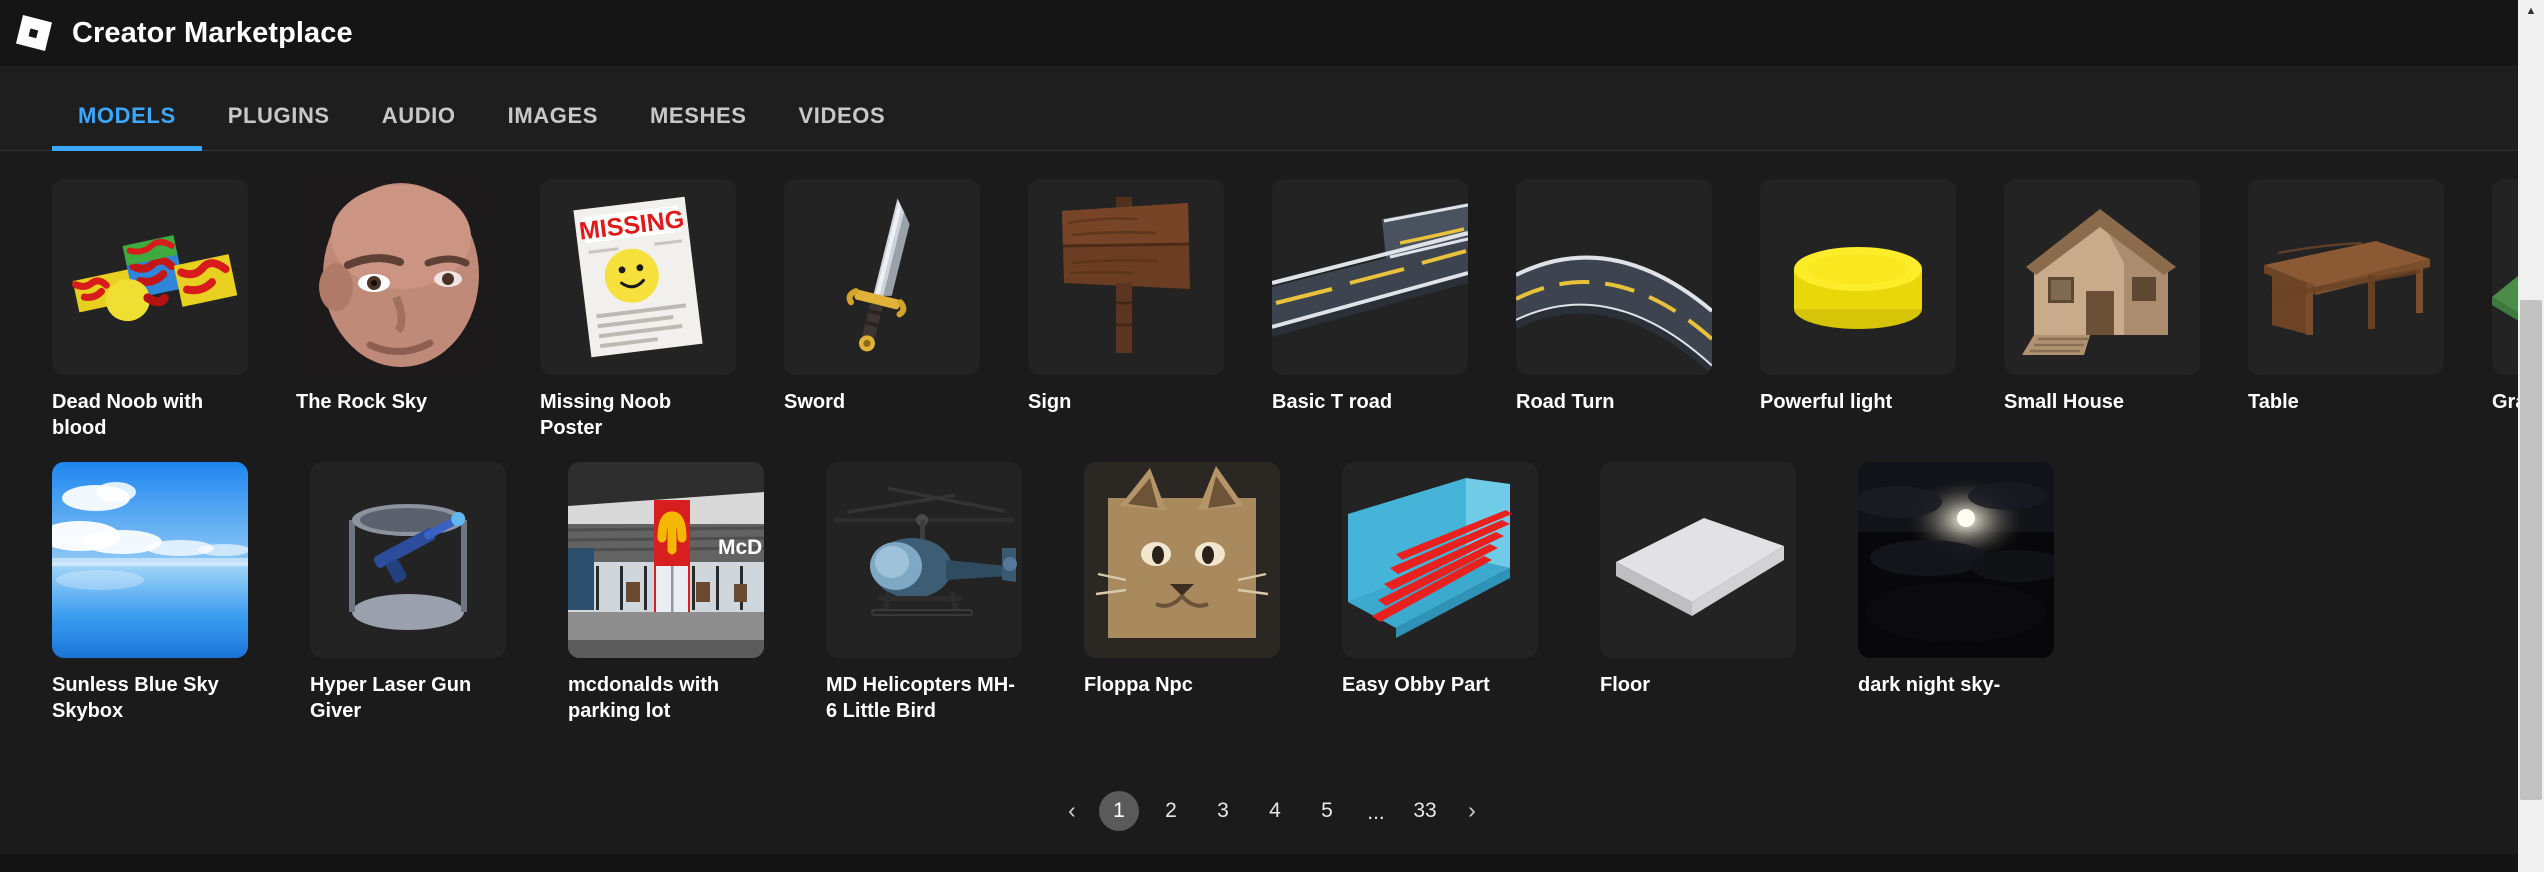 Image resolution: width=2544 pixels, height=872 pixels. What do you see at coordinates (1275, 811) in the screenshot?
I see `pagination-page-4: 4` at bounding box center [1275, 811].